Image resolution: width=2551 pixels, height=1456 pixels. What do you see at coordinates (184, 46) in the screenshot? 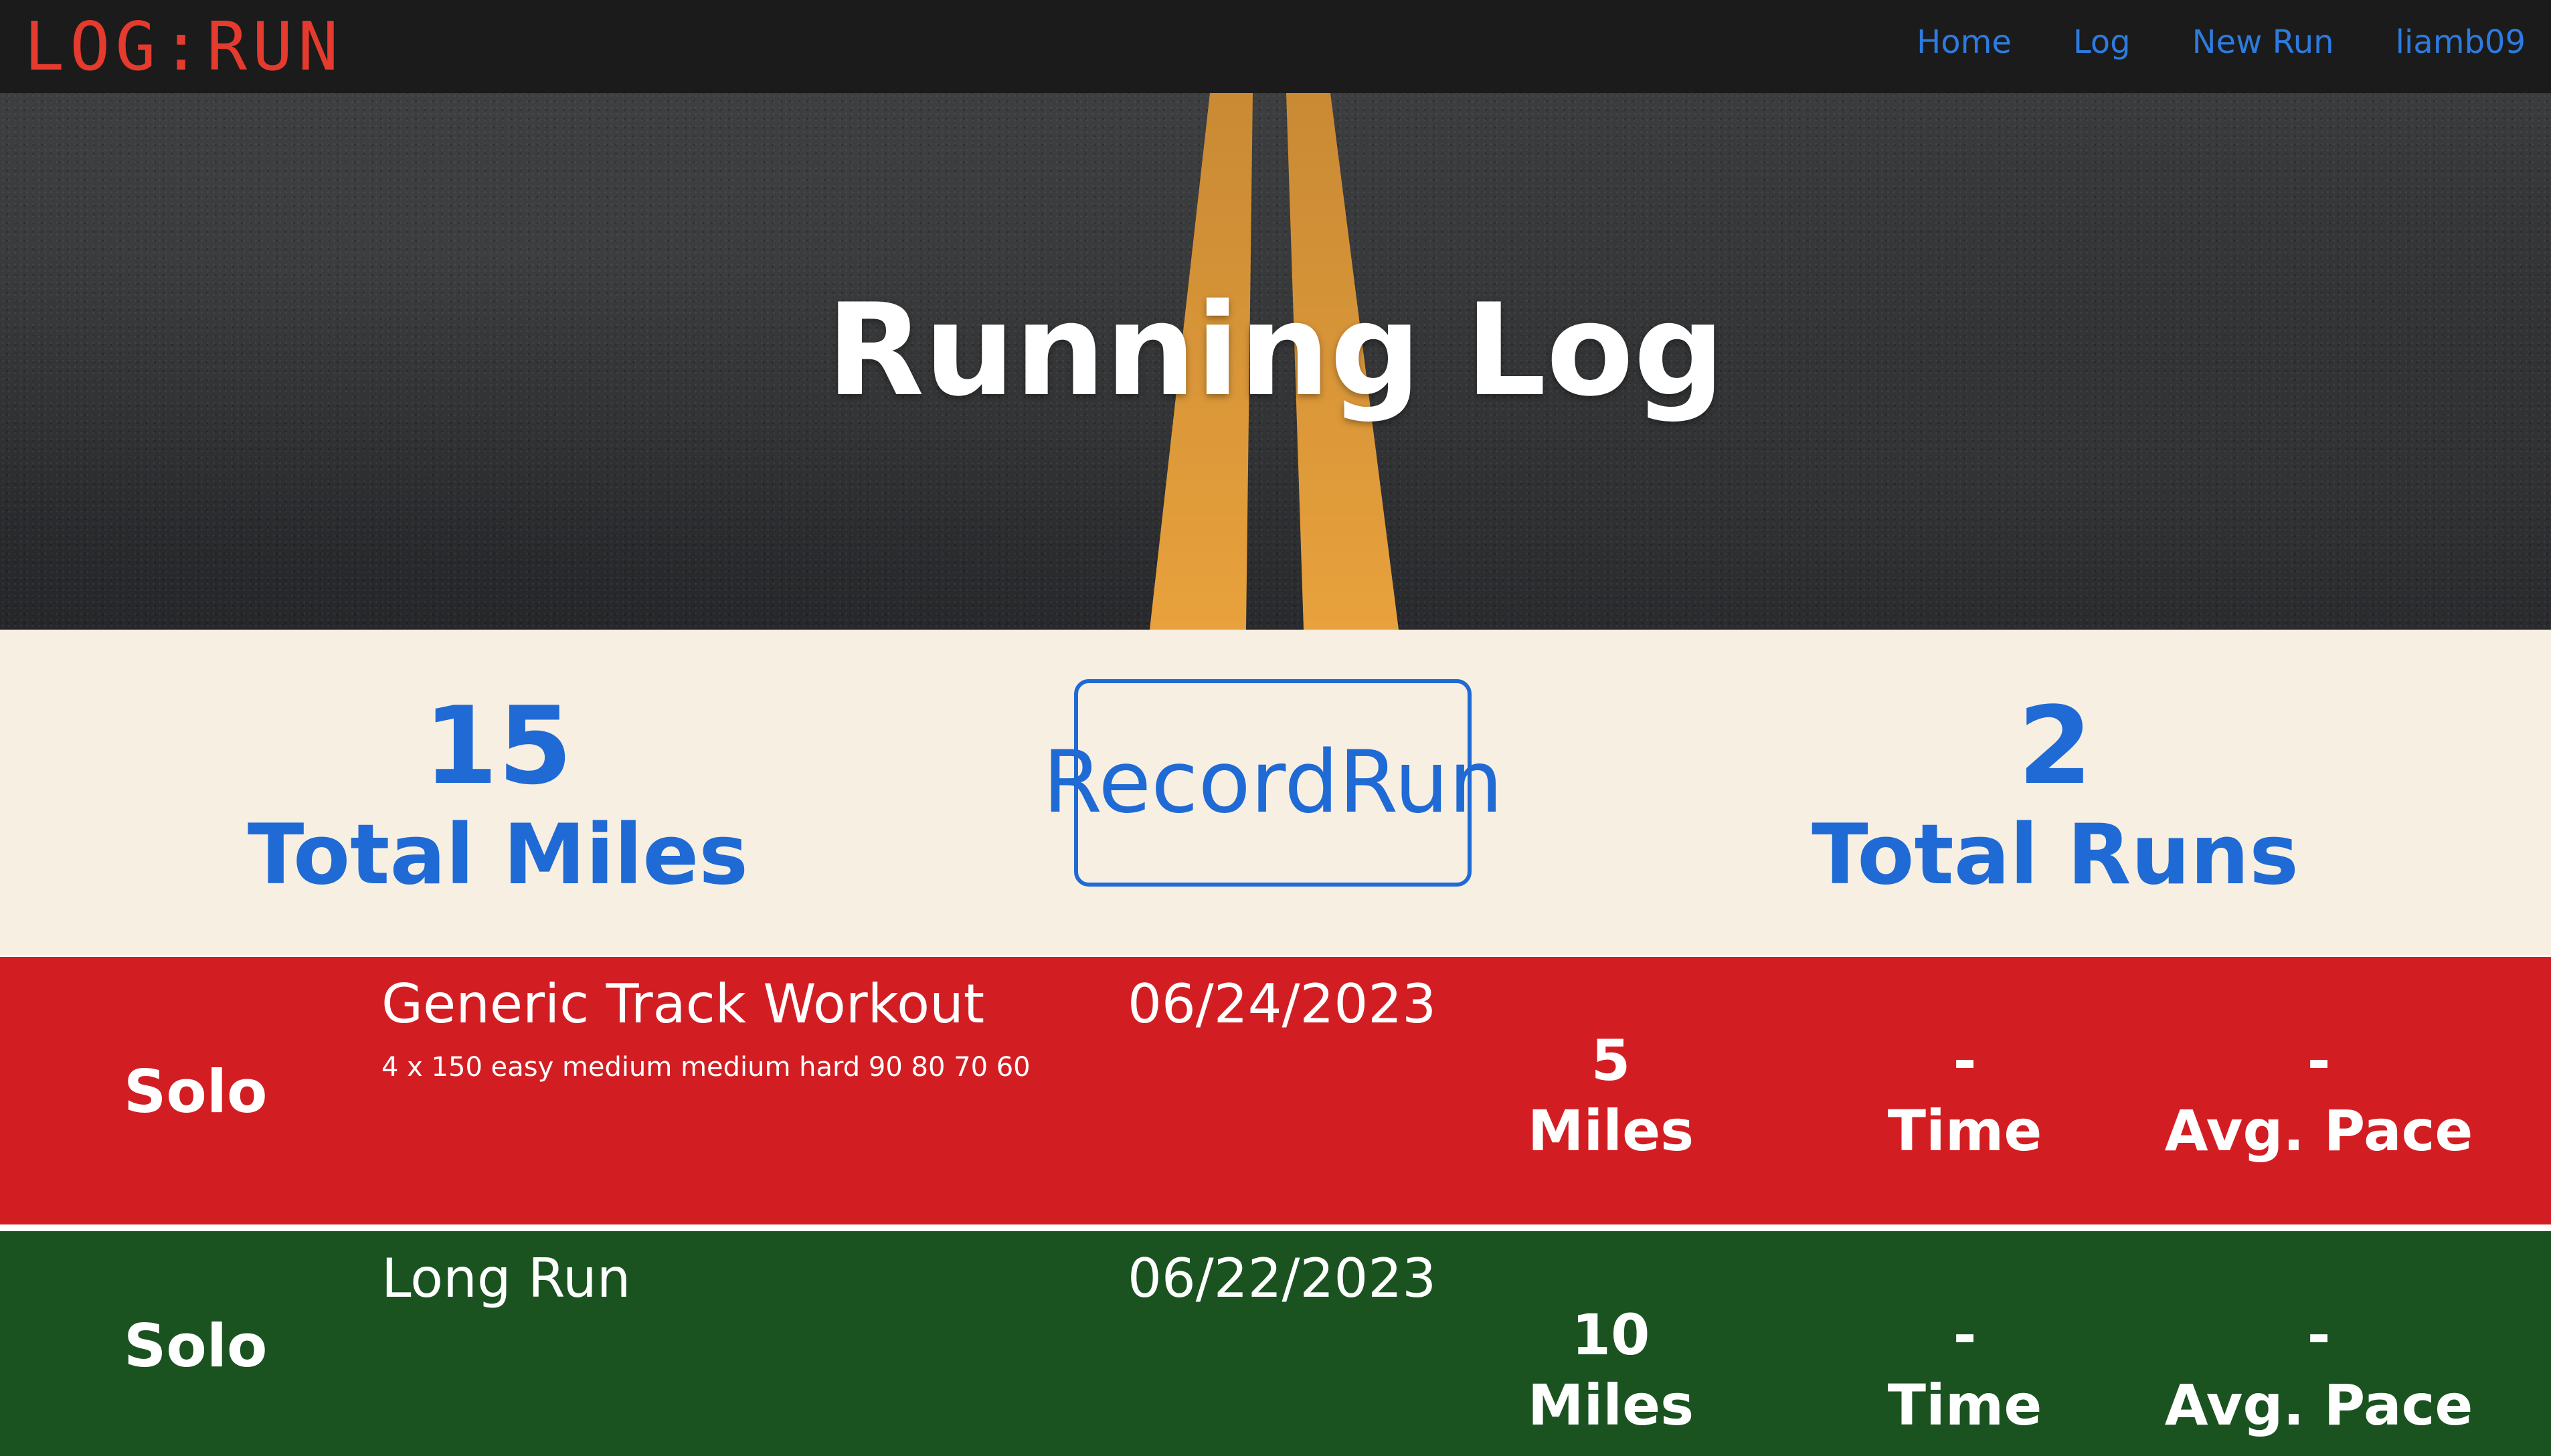
I see `app-logo: LOG:RUN` at bounding box center [184, 46].